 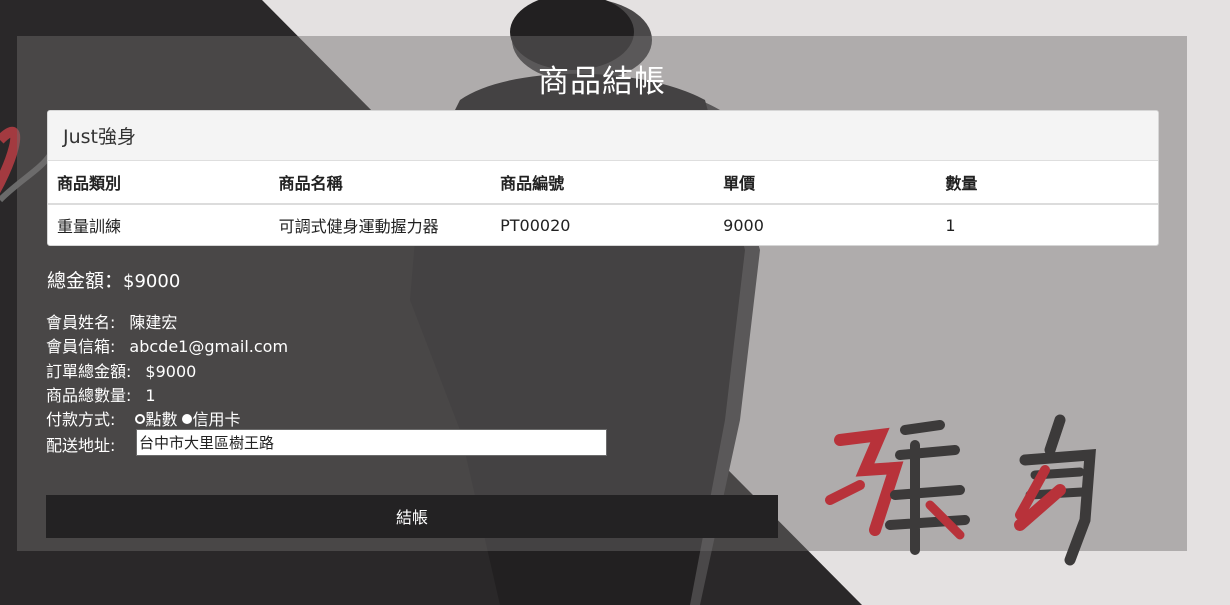 What do you see at coordinates (186, 418) in the screenshot?
I see `radio-selected-icon` at bounding box center [186, 418].